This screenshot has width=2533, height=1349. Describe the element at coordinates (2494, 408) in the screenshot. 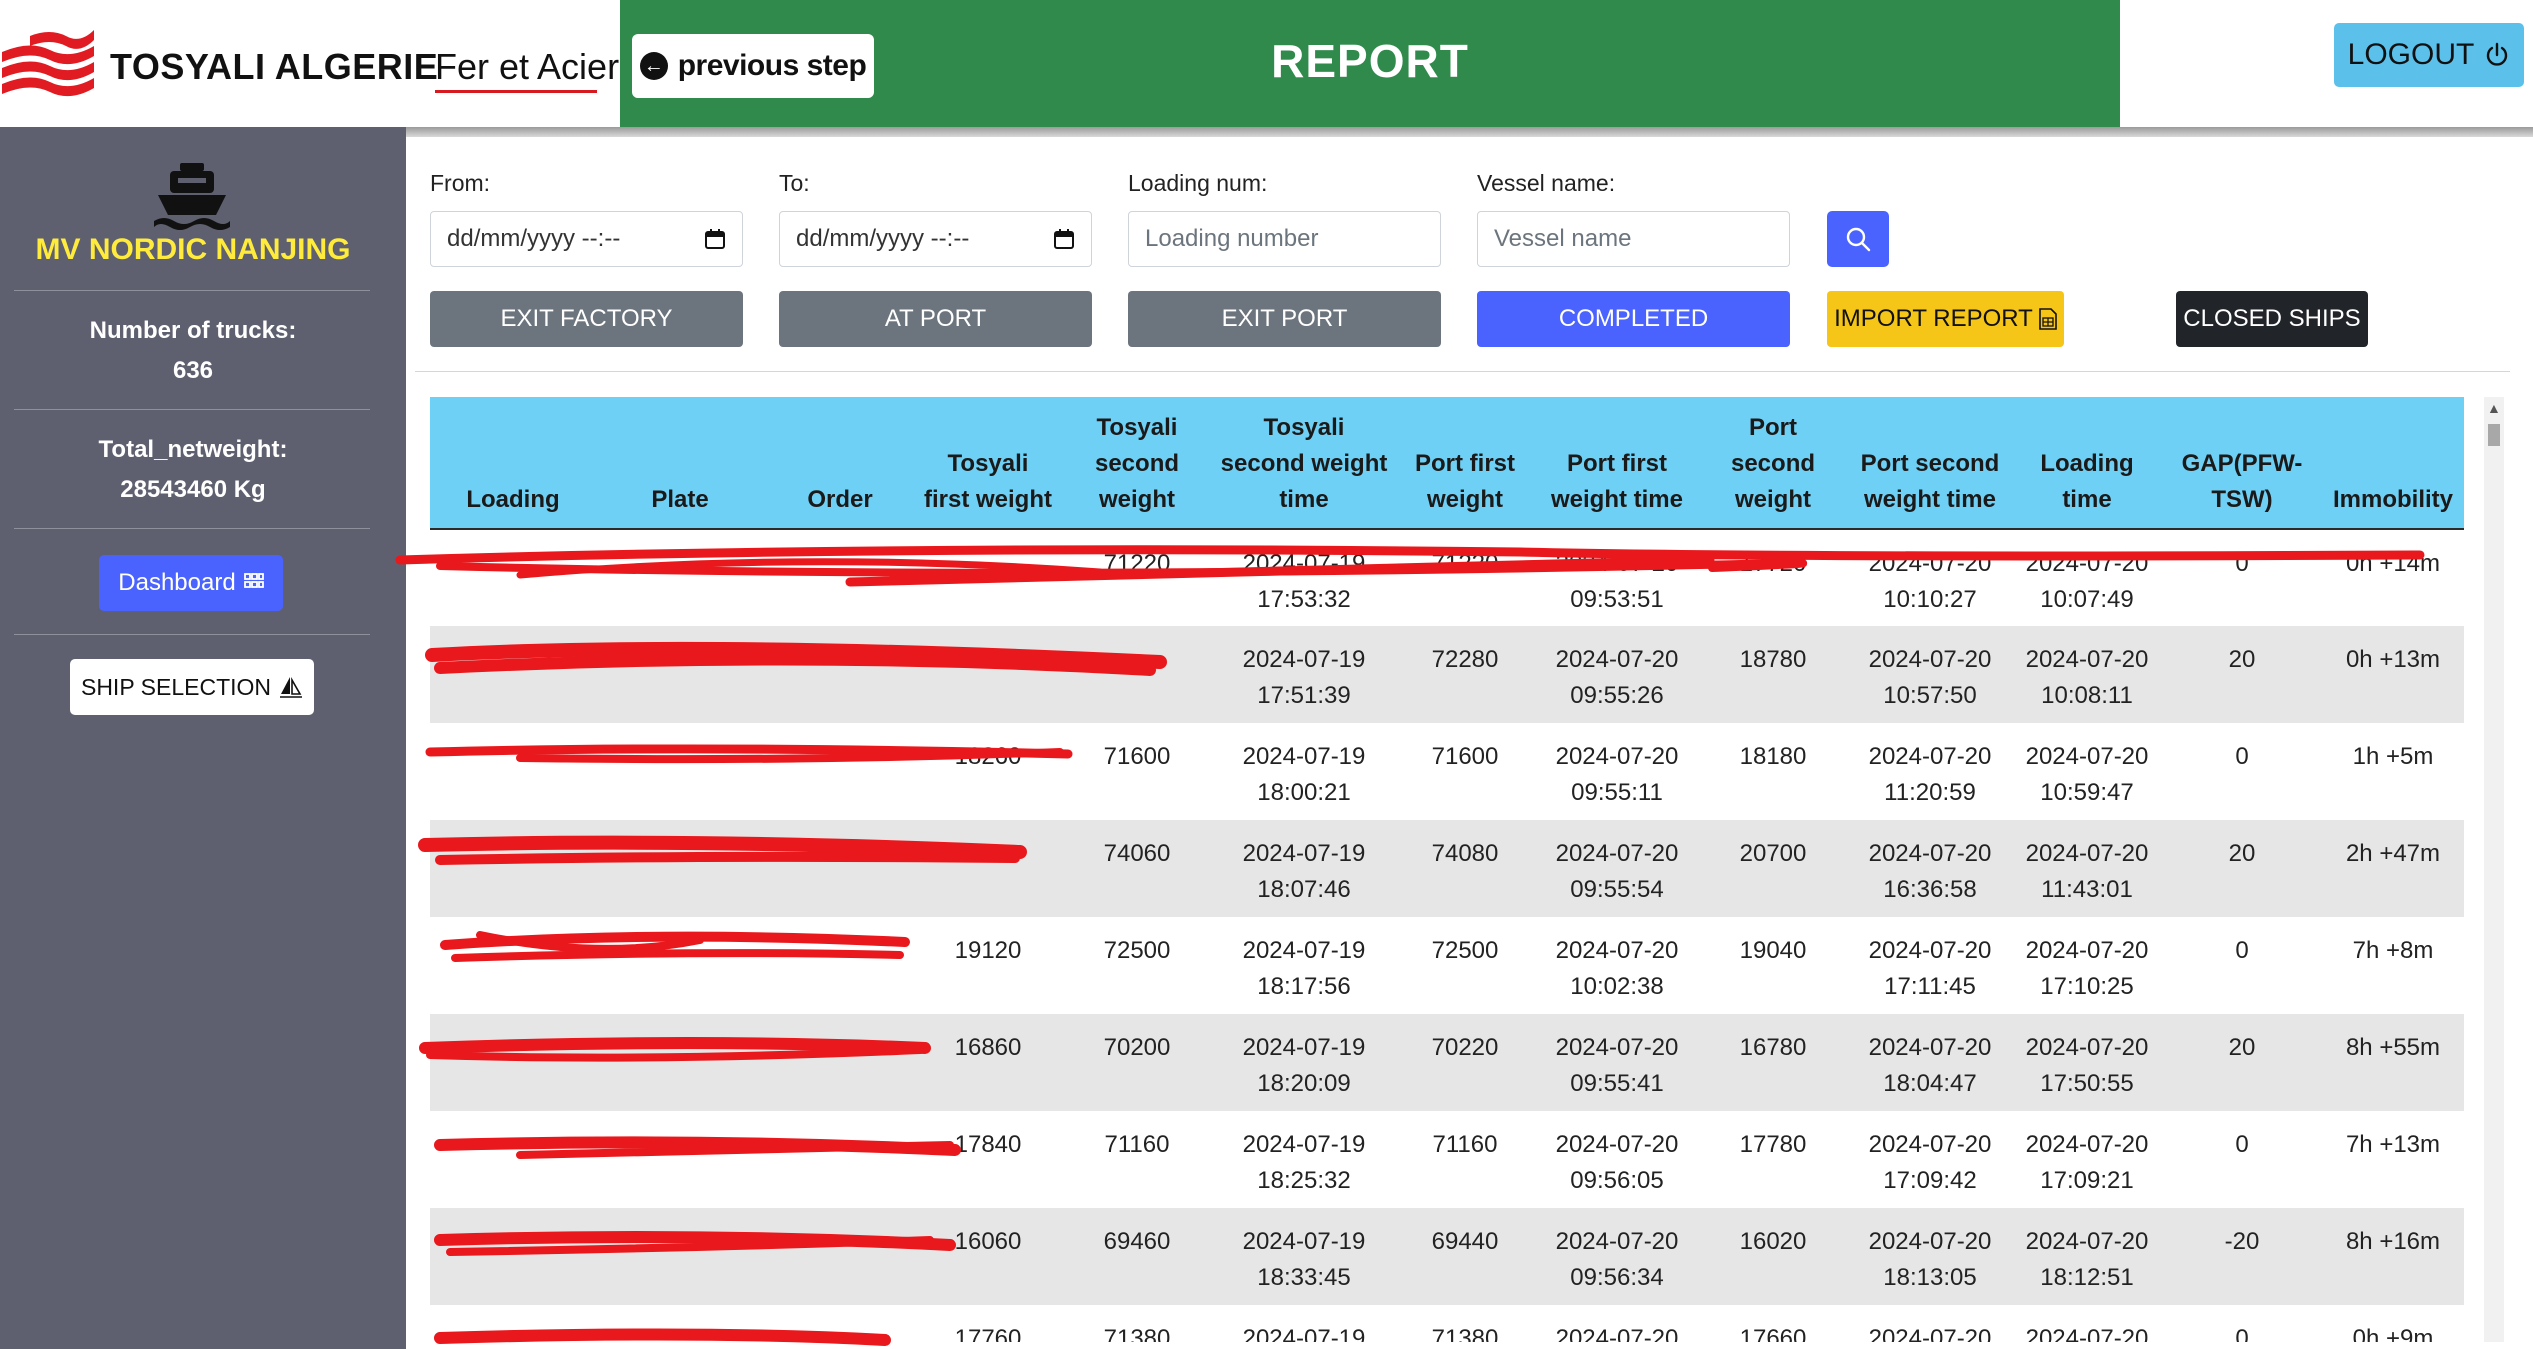

I see `scroll-up-arrow-icon: ▲` at that location.